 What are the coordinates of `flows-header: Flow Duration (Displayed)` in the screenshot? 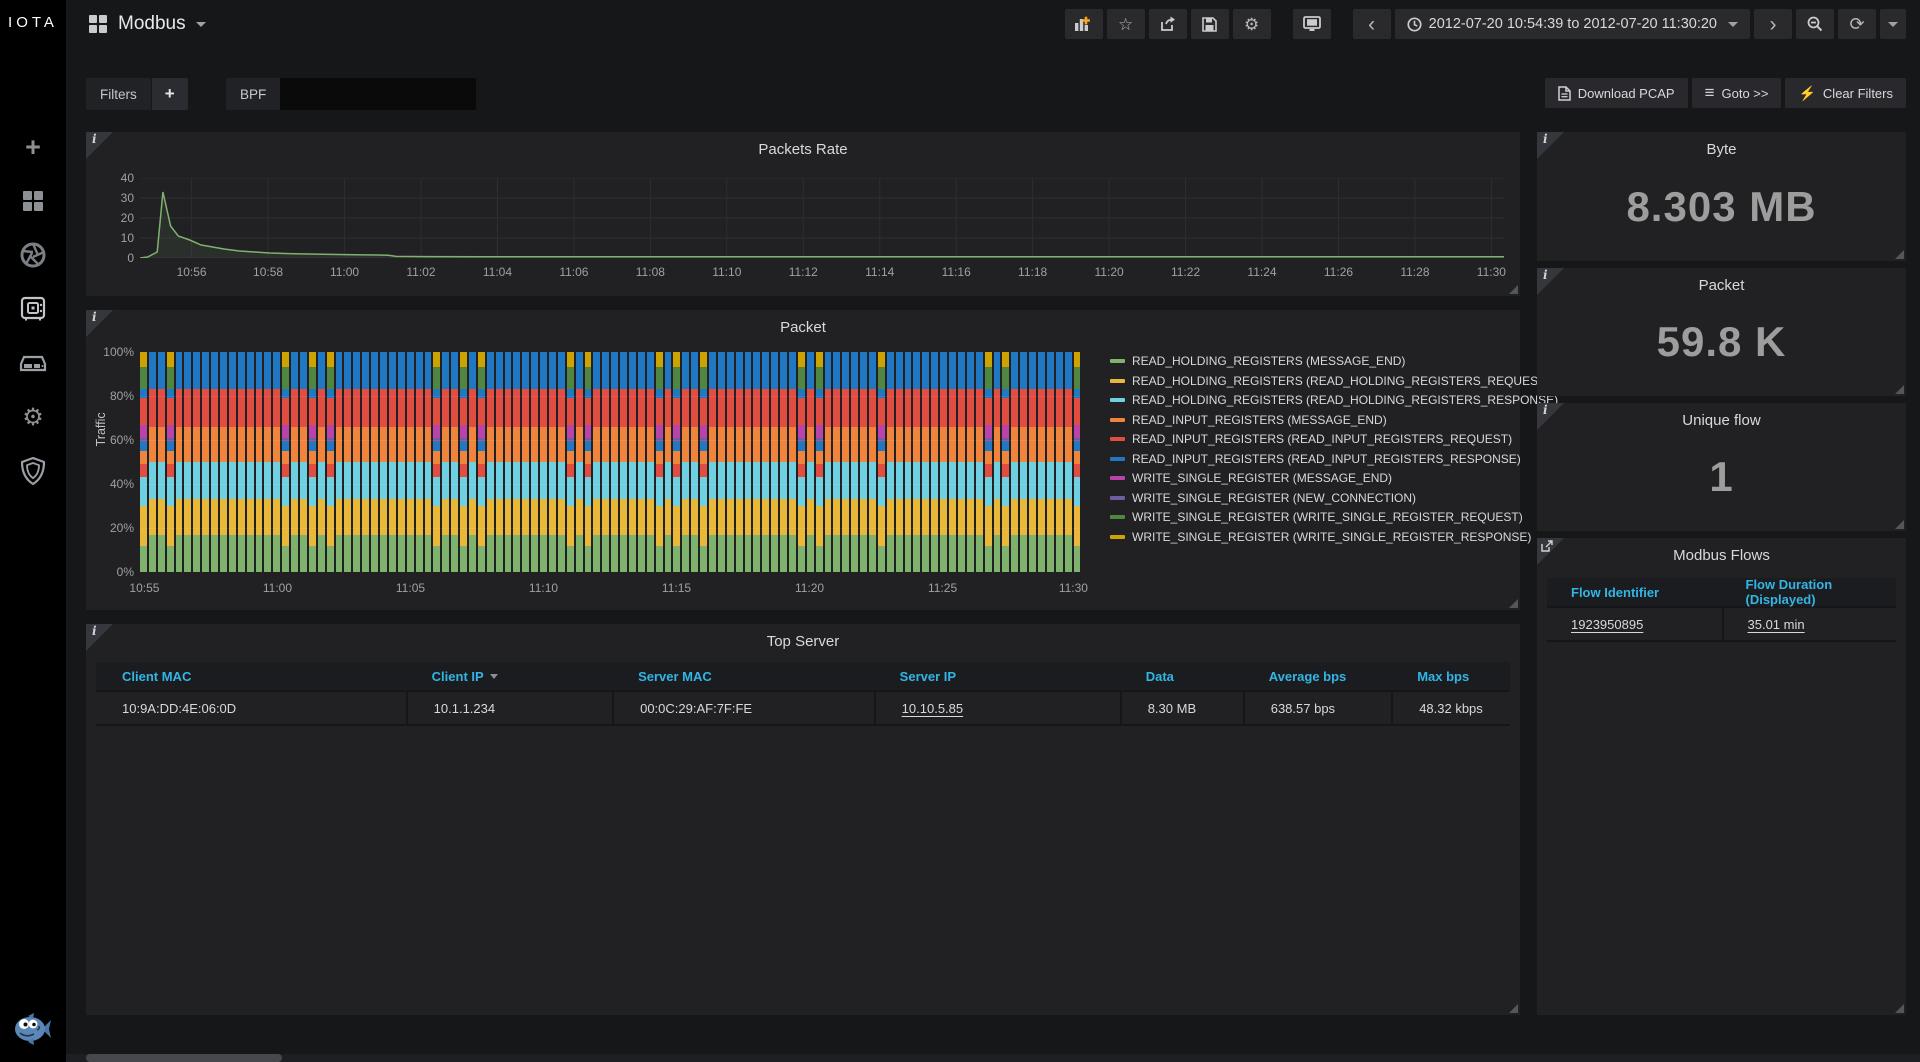 It's located at (1809, 592).